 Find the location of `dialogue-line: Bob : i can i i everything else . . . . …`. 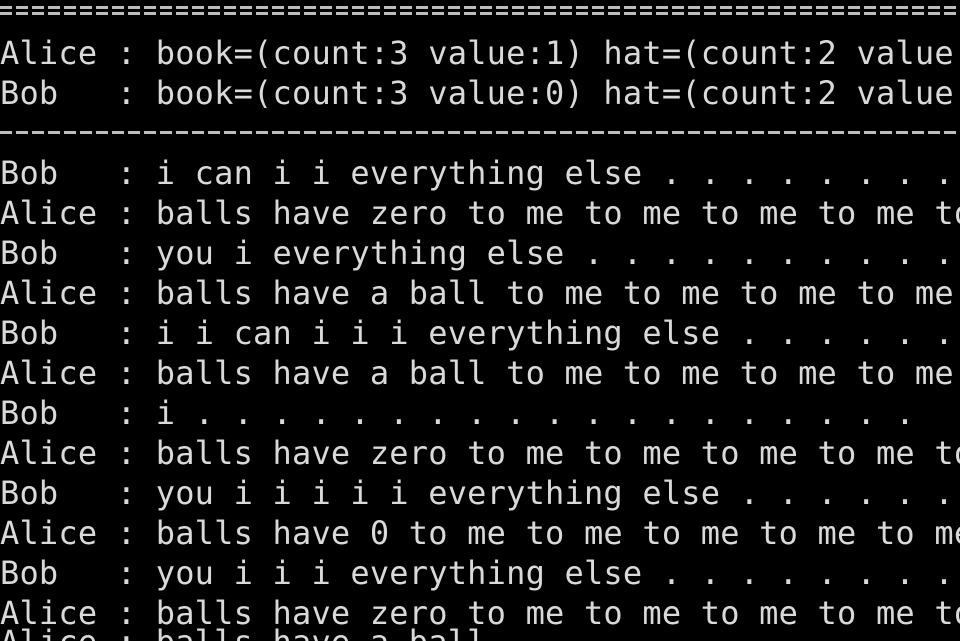

dialogue-line: Bob : i can i i everything else . . . . … is located at coordinates (477, 173).